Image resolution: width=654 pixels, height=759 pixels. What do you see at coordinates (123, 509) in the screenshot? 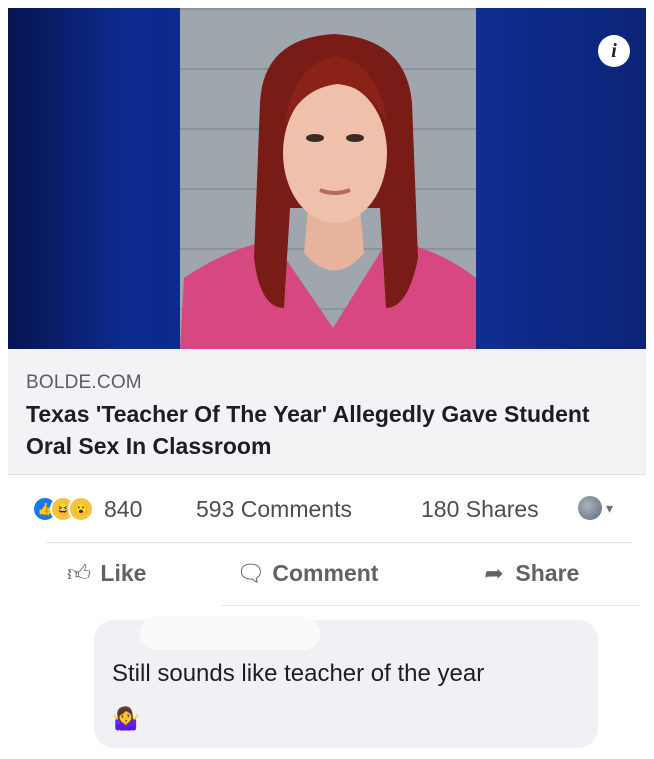
I see `reaction-count: 840` at bounding box center [123, 509].